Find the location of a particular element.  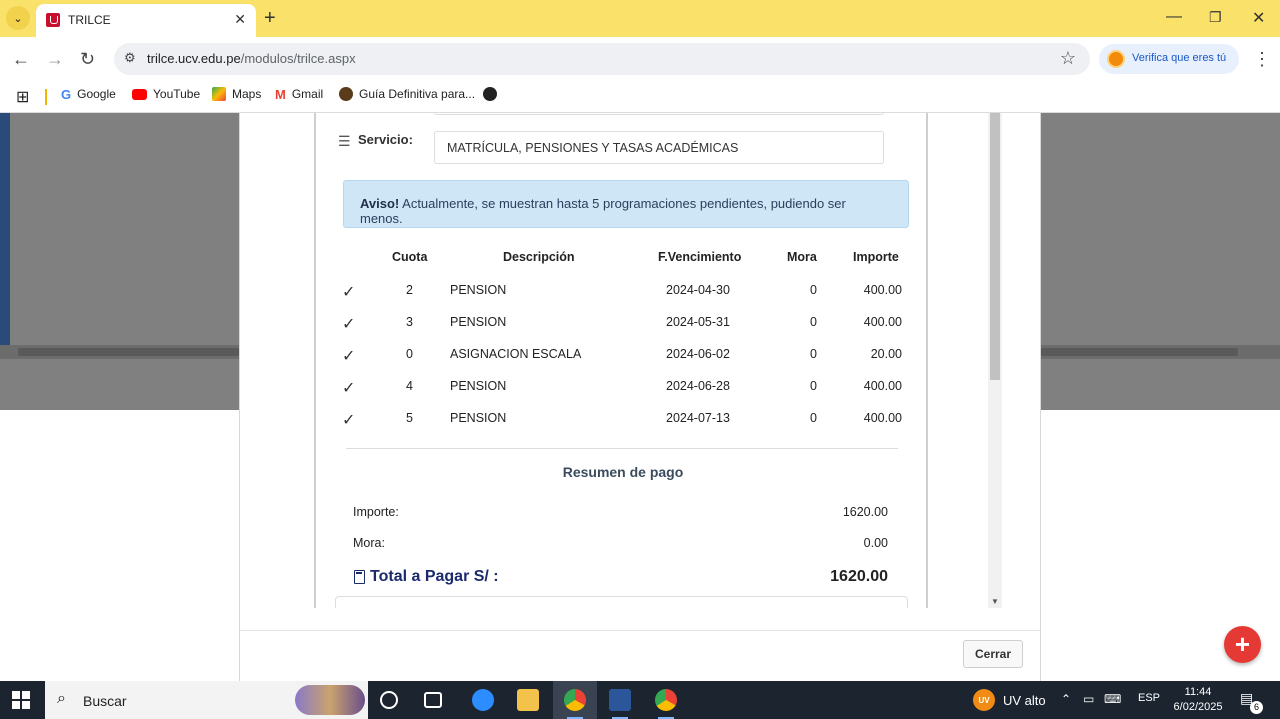

verify-label: Verifica que eres tú is located at coordinates (1179, 58).